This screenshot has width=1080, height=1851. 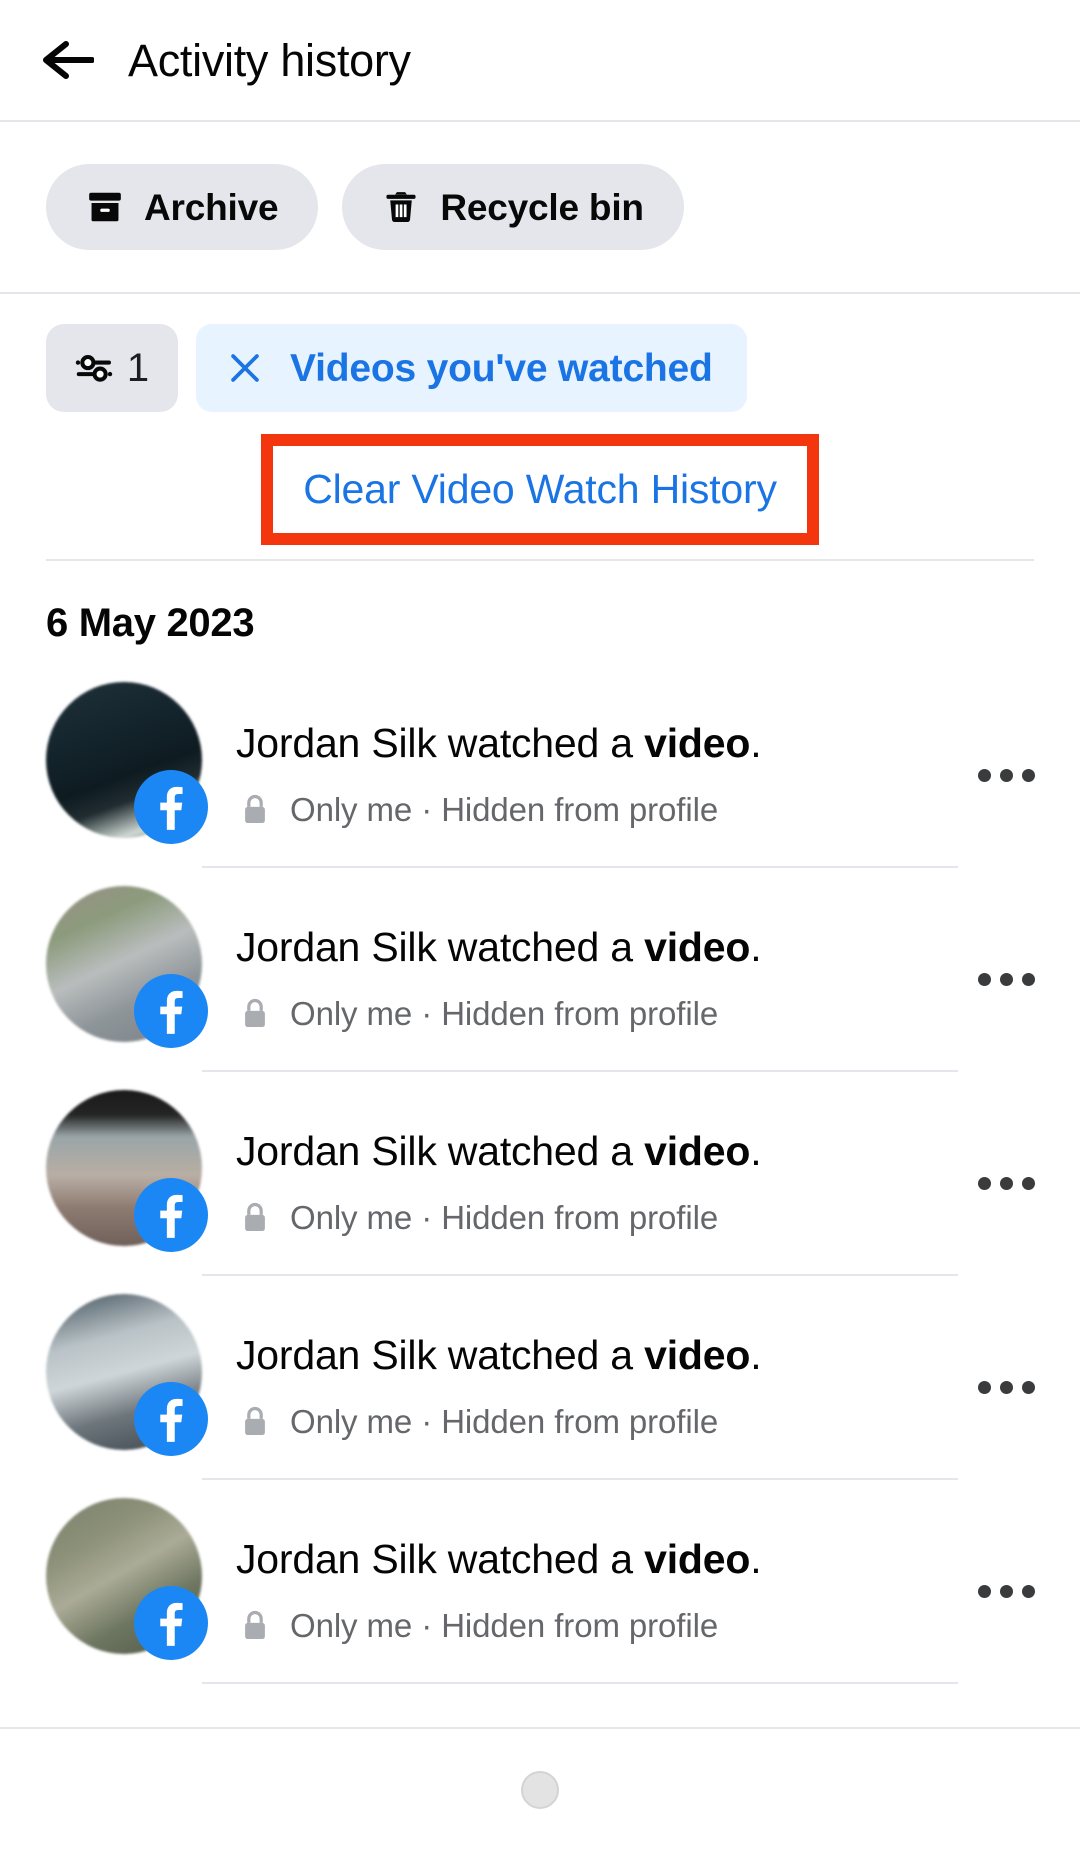 What do you see at coordinates (245, 368) in the screenshot?
I see `close-x-icon` at bounding box center [245, 368].